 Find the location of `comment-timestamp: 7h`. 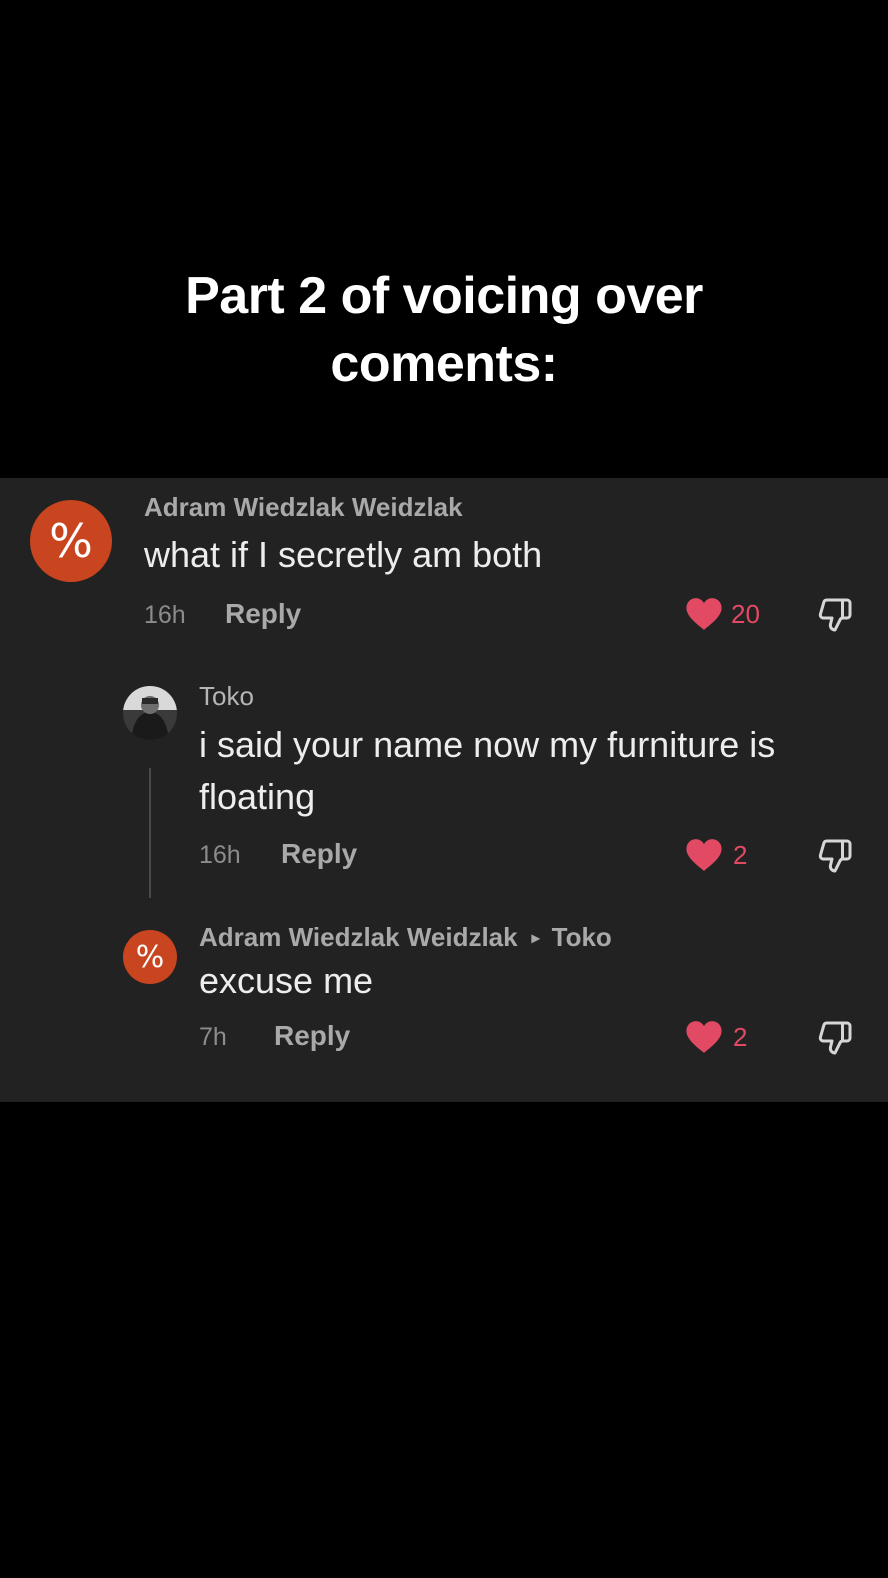

comment-timestamp: 7h is located at coordinates (213, 1037).